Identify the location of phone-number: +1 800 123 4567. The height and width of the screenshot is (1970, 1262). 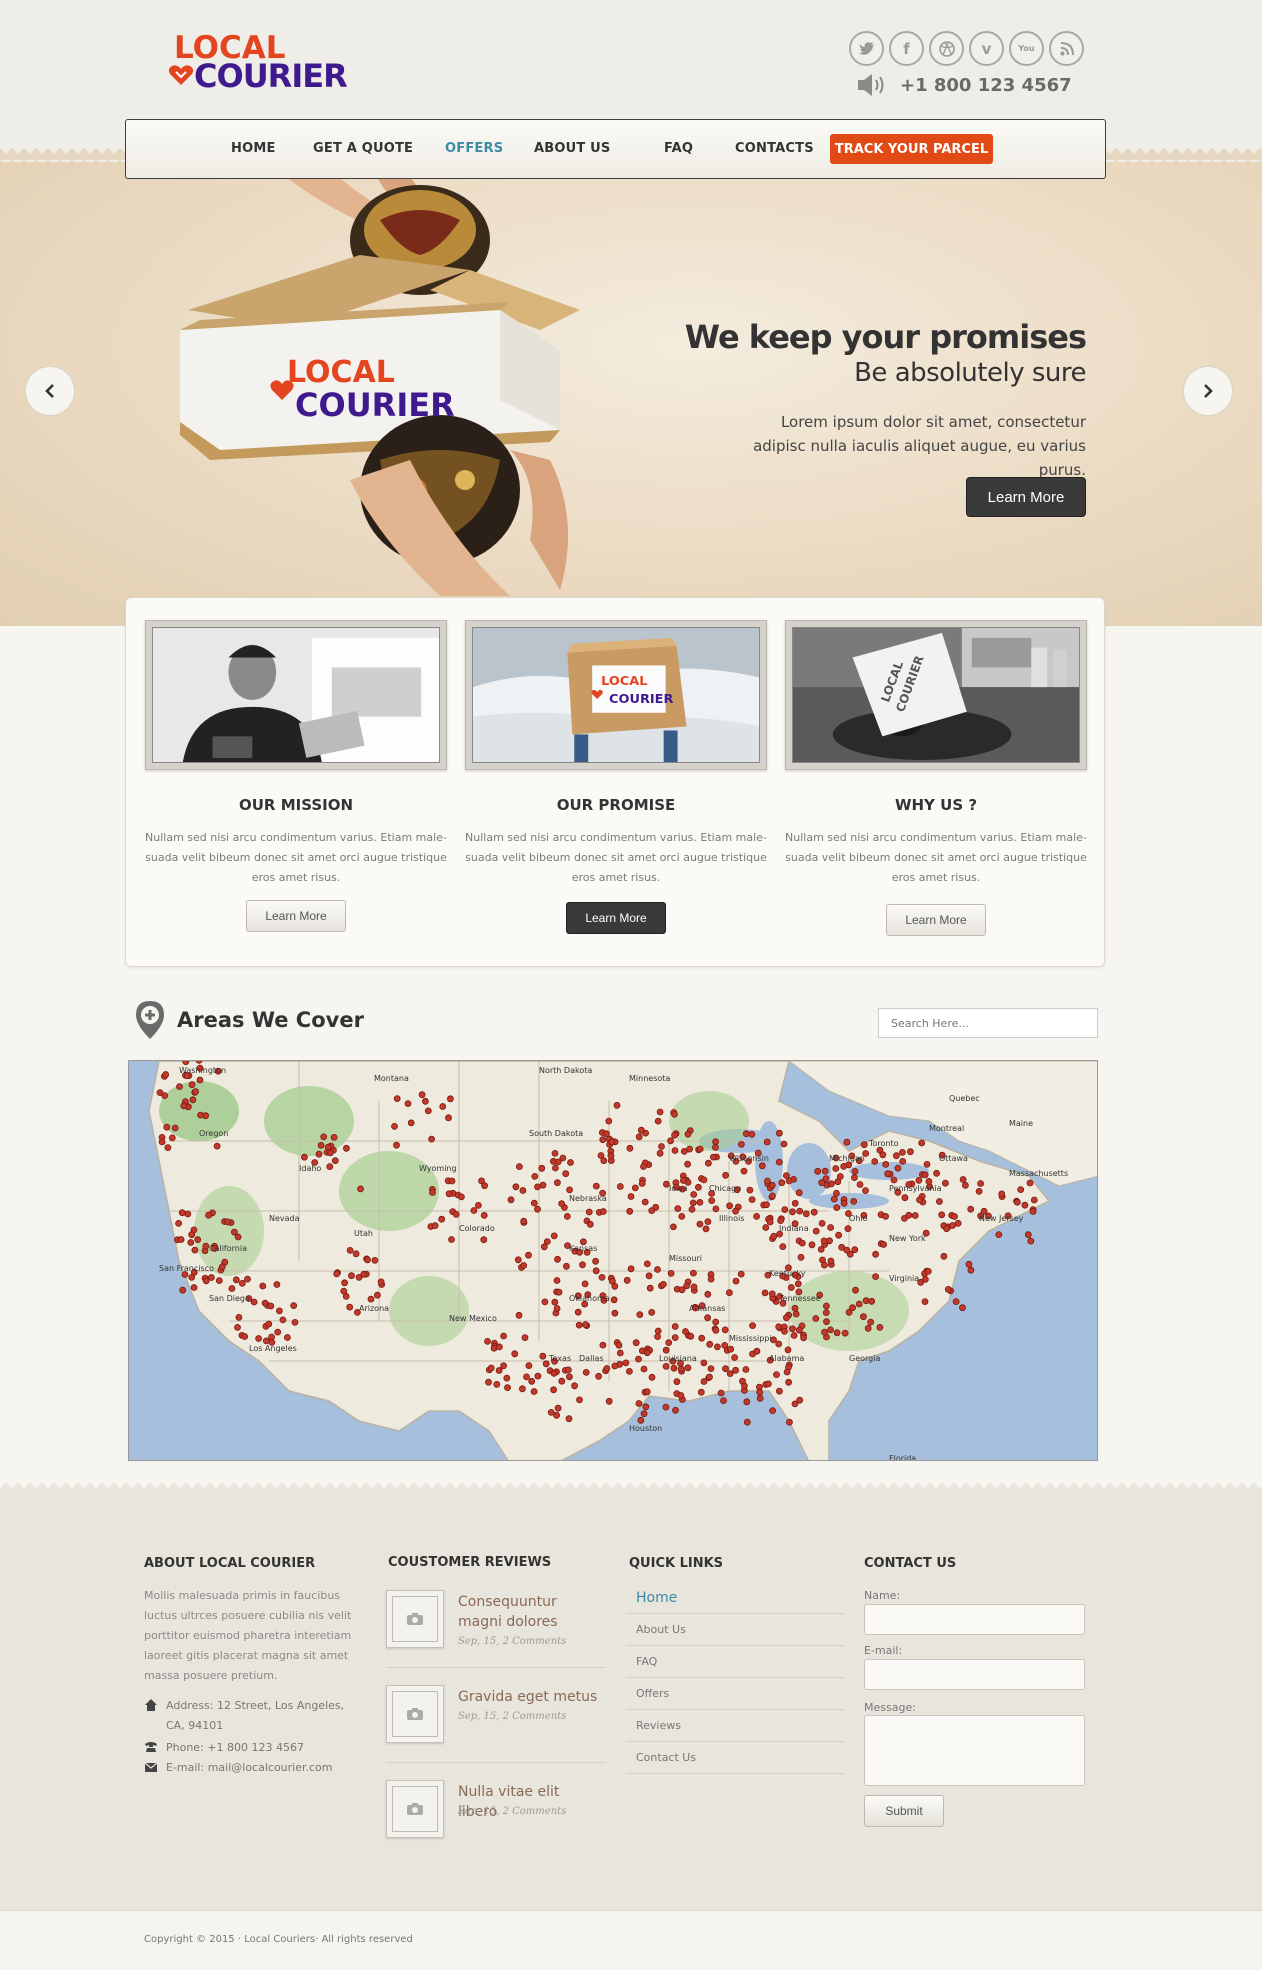
(986, 85).